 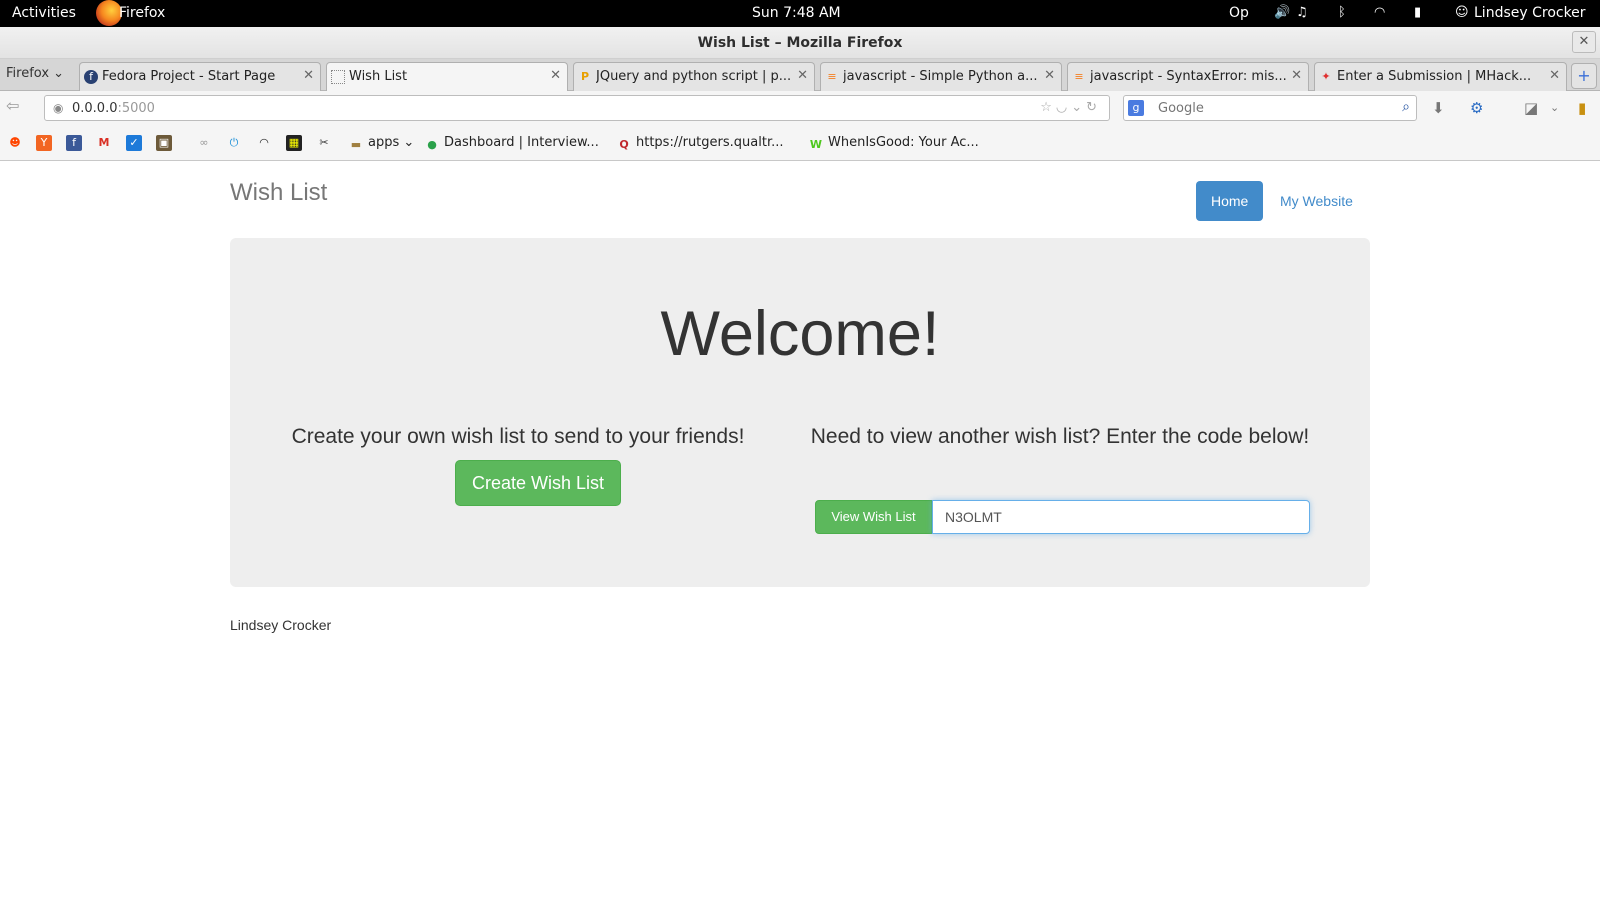 I want to click on firefox-menu-button: Firefox ⌄, so click(x=35, y=73).